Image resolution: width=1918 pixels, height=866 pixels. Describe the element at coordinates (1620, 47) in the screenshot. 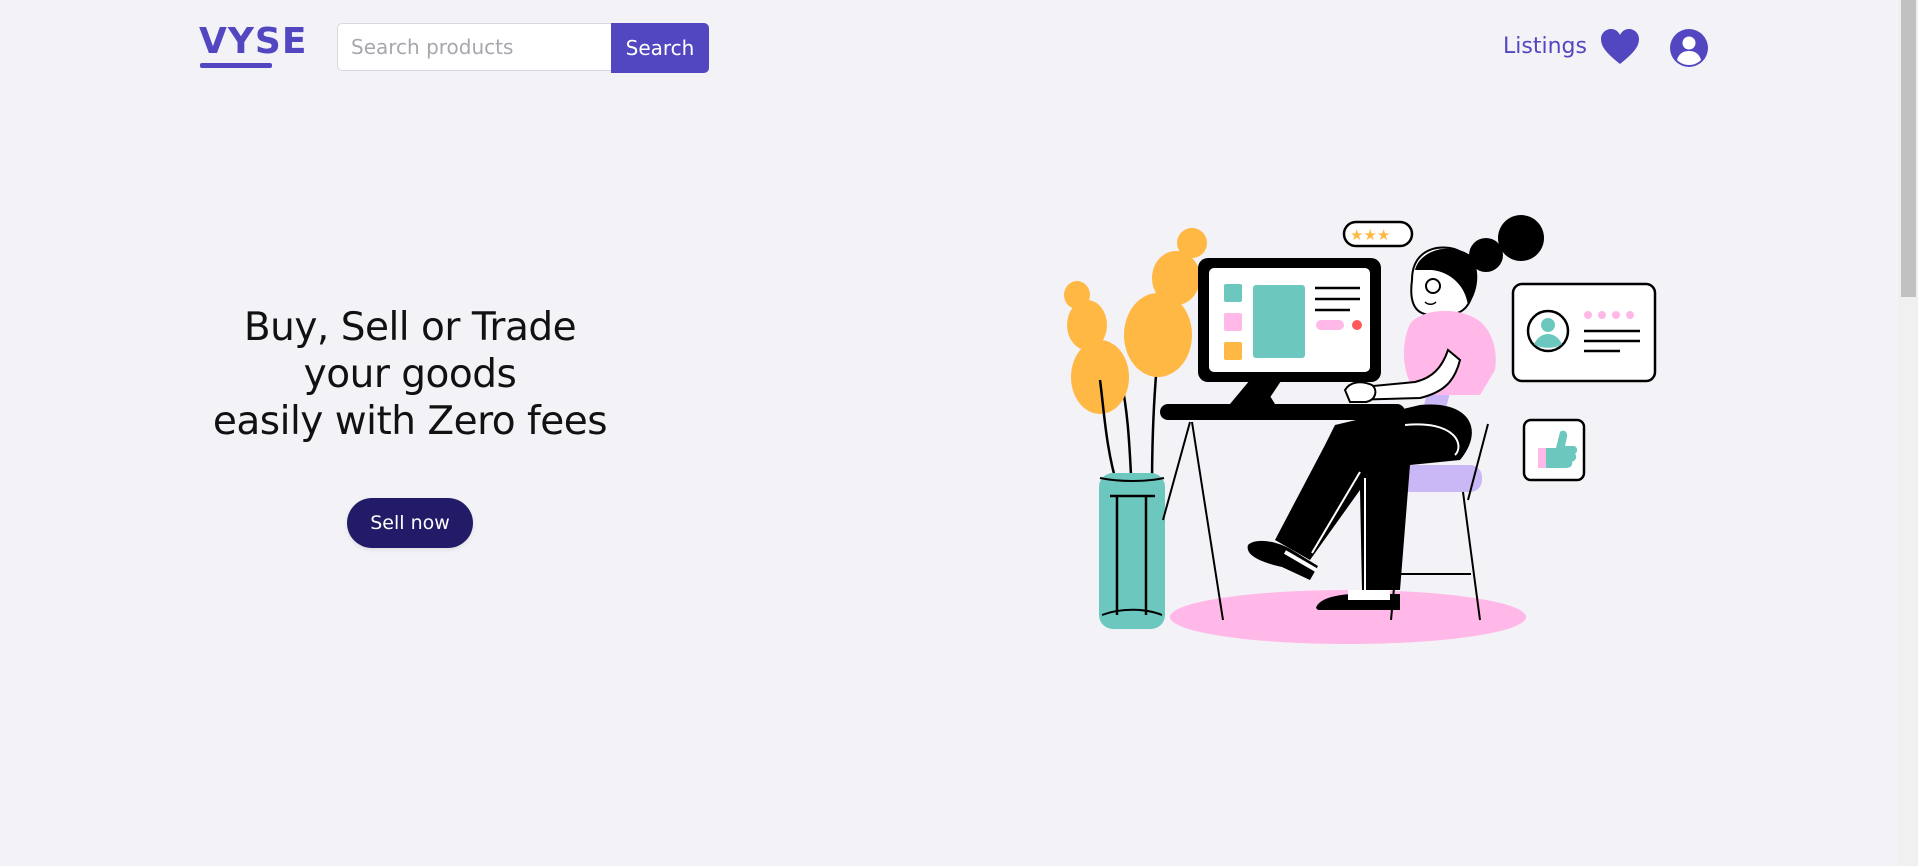

I see `heart-icon` at that location.